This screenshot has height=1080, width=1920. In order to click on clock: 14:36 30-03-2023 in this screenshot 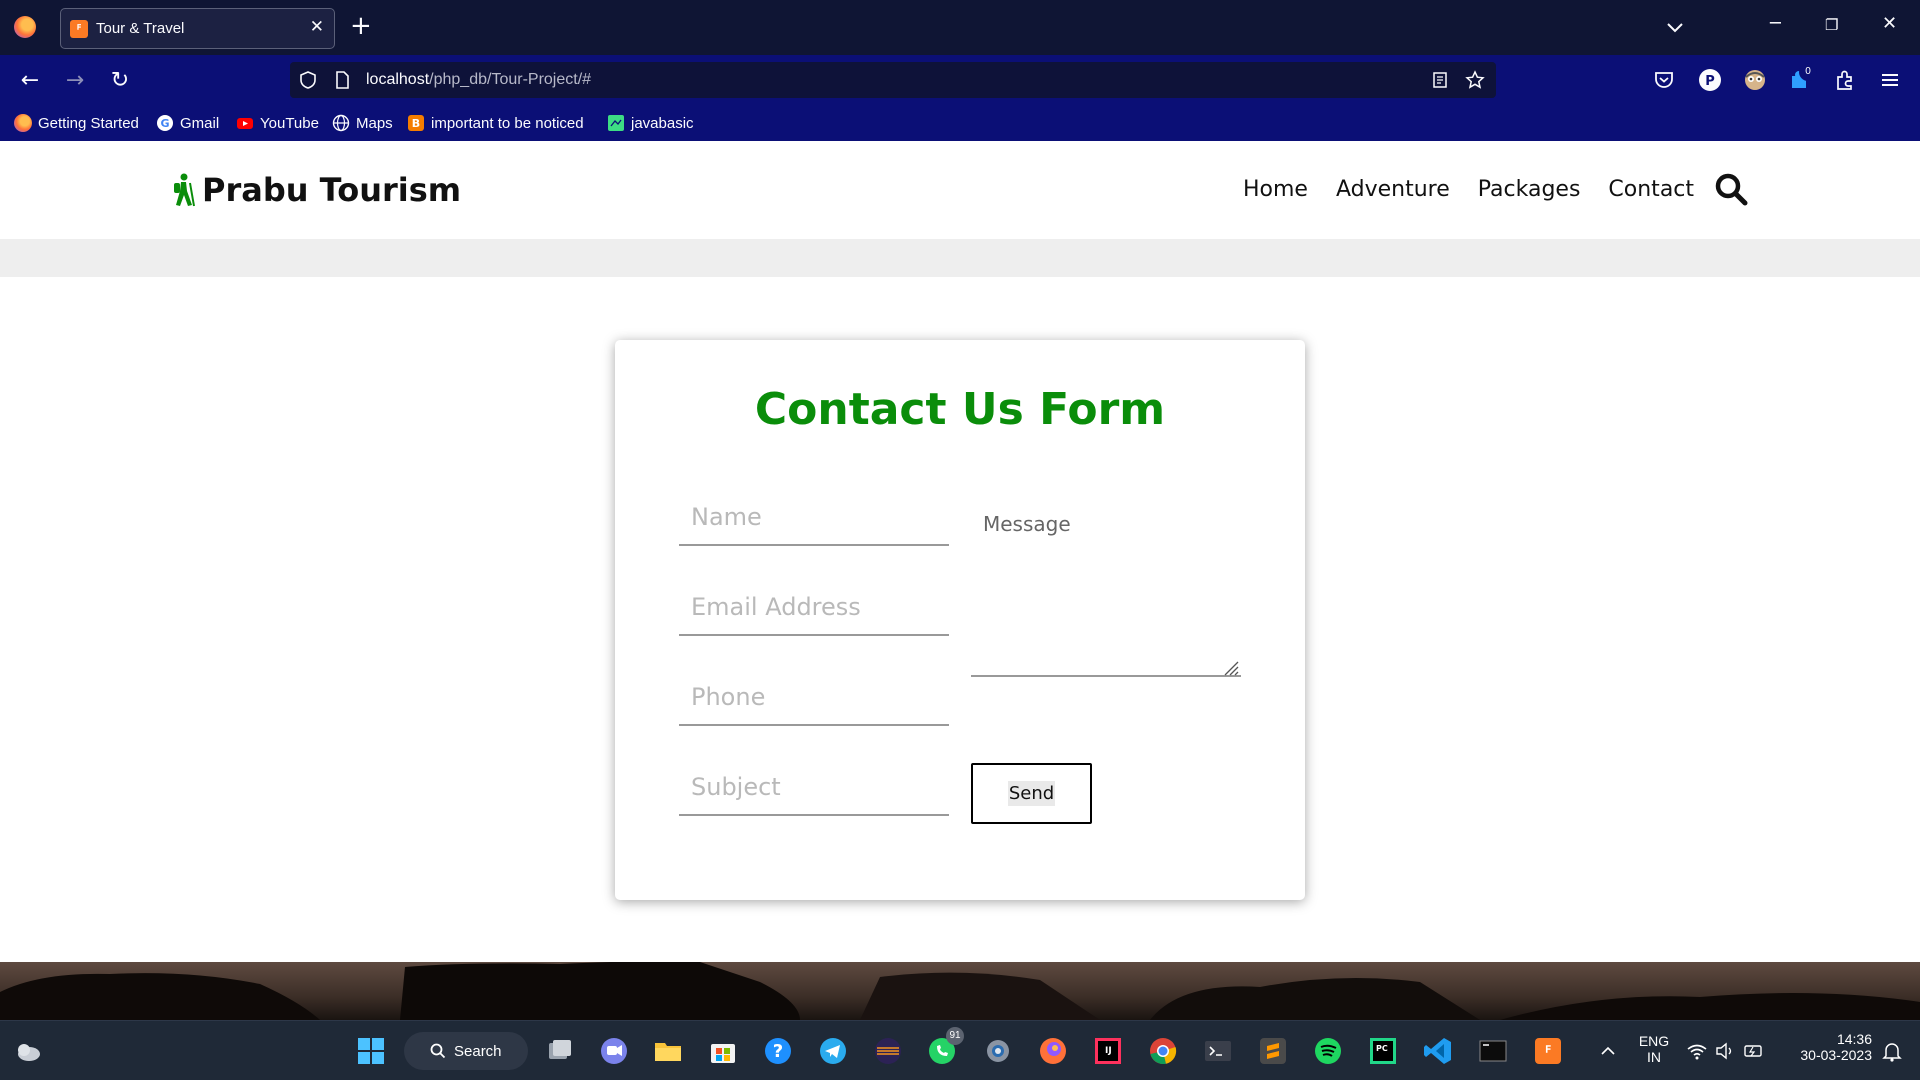, I will do `click(1827, 1047)`.